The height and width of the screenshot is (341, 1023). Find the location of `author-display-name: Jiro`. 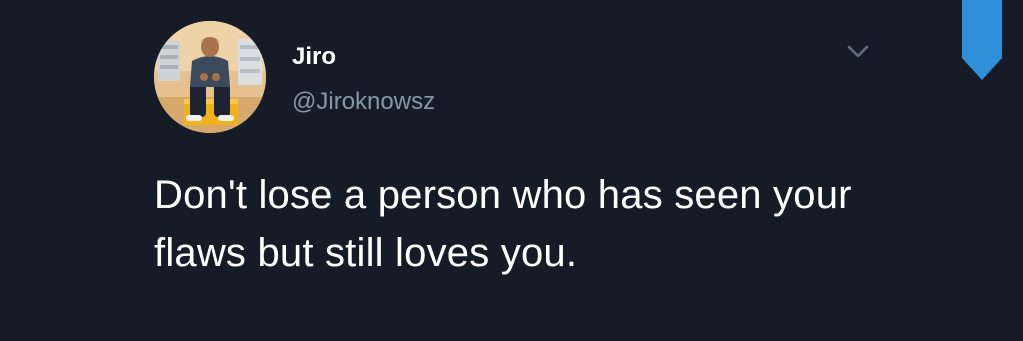

author-display-name: Jiro is located at coordinates (314, 57).